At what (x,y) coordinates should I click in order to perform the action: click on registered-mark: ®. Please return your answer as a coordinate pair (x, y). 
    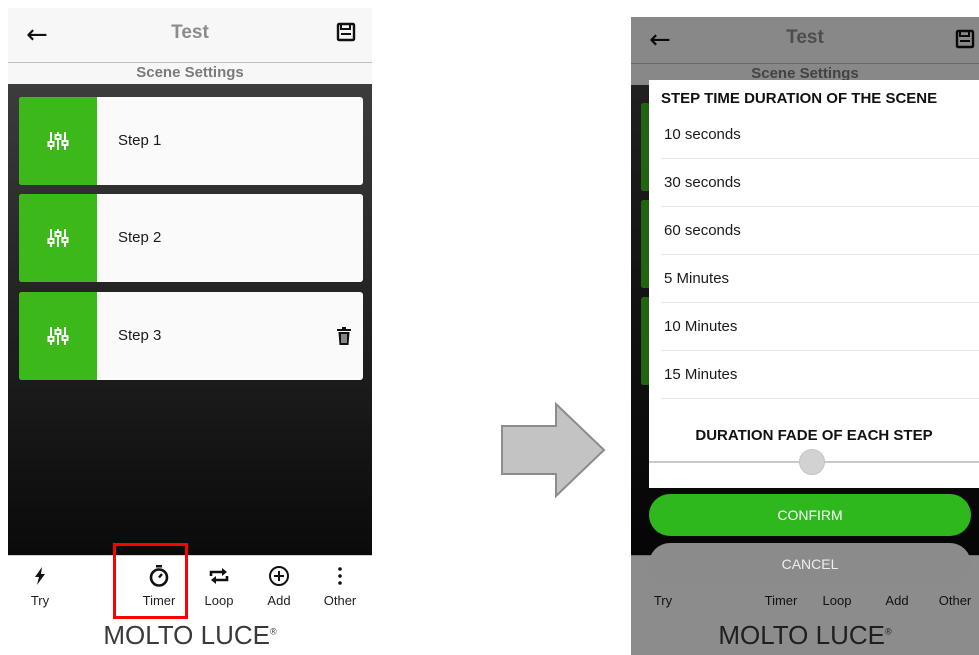
    Looking at the image, I should click on (273, 631).